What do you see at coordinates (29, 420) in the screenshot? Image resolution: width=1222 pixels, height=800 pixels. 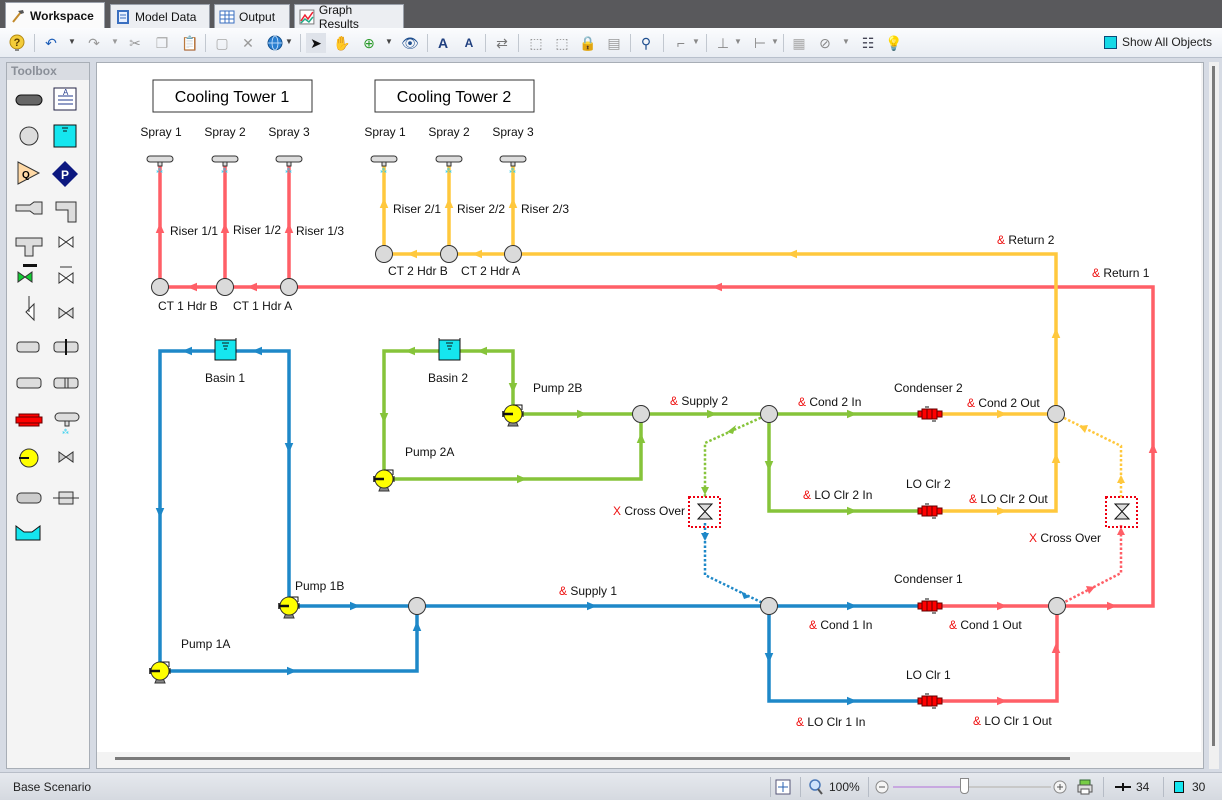 I see `tool-heat-exchanger` at bounding box center [29, 420].